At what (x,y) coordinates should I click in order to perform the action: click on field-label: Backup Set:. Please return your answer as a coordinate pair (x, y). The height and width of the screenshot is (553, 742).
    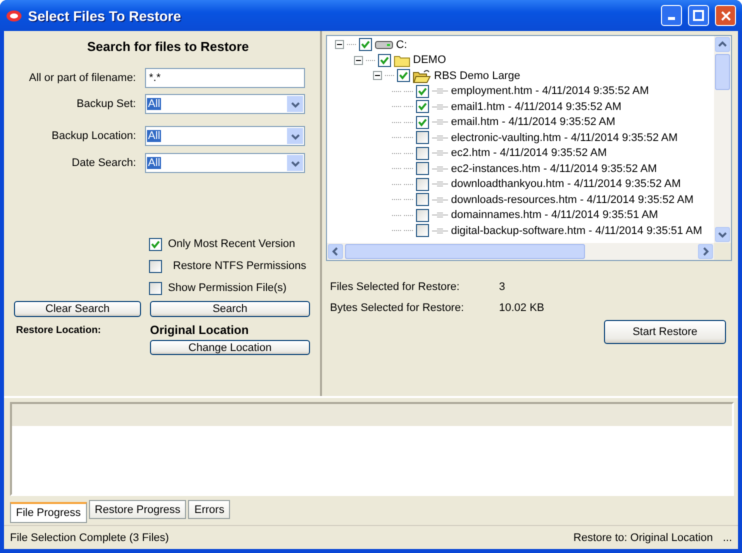
    Looking at the image, I should click on (106, 104).